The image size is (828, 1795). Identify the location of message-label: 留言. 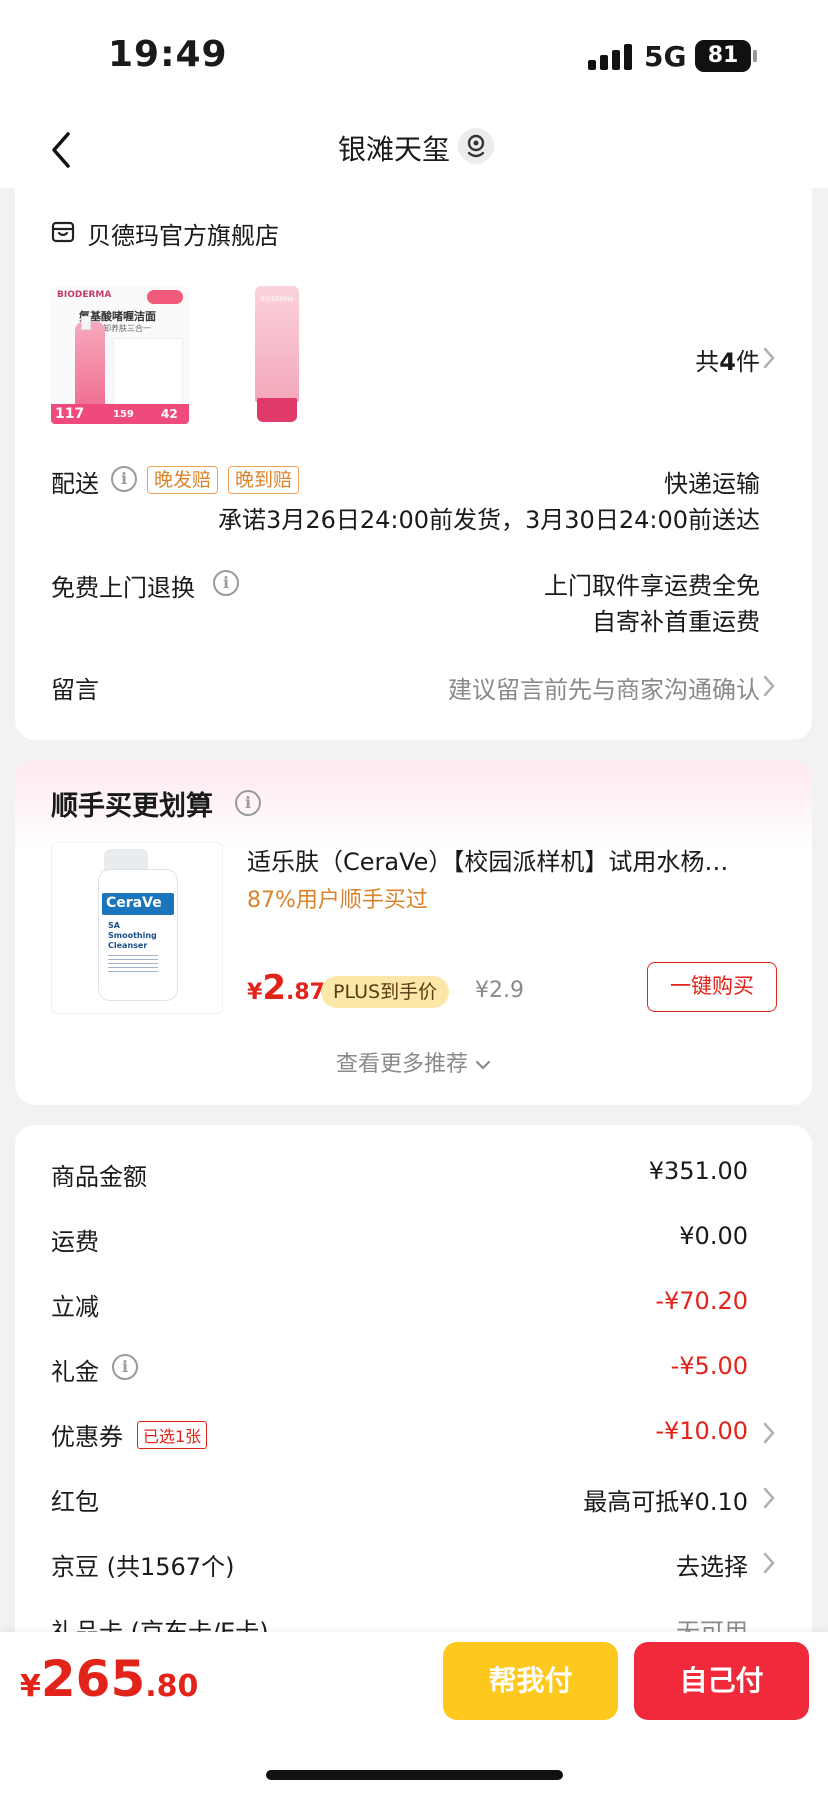
(75, 690).